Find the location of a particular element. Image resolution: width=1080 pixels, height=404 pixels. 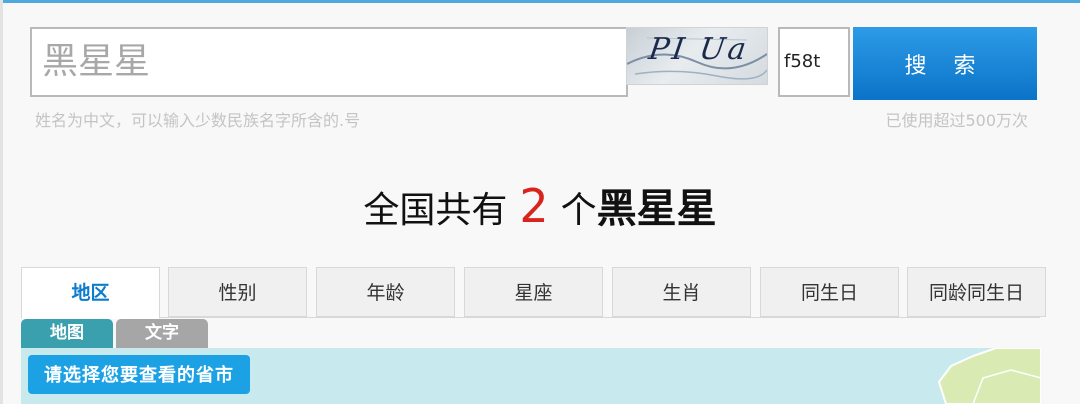

tab-same-age-birthday: 同龄同生日 is located at coordinates (976, 292).